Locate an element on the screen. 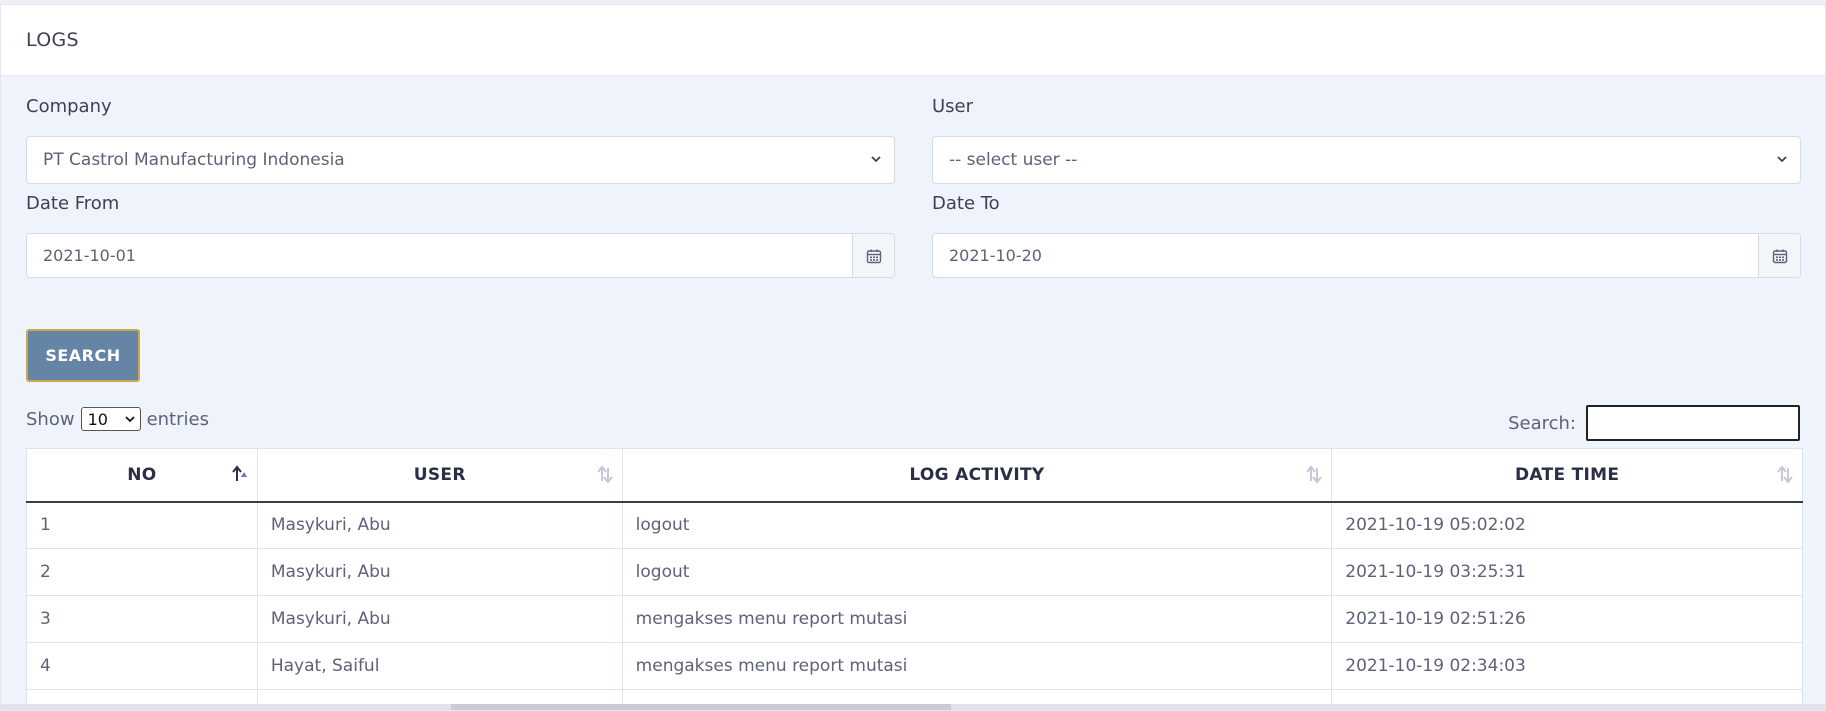 The height and width of the screenshot is (711, 1826). table-search: Search: is located at coordinates (1654, 423).